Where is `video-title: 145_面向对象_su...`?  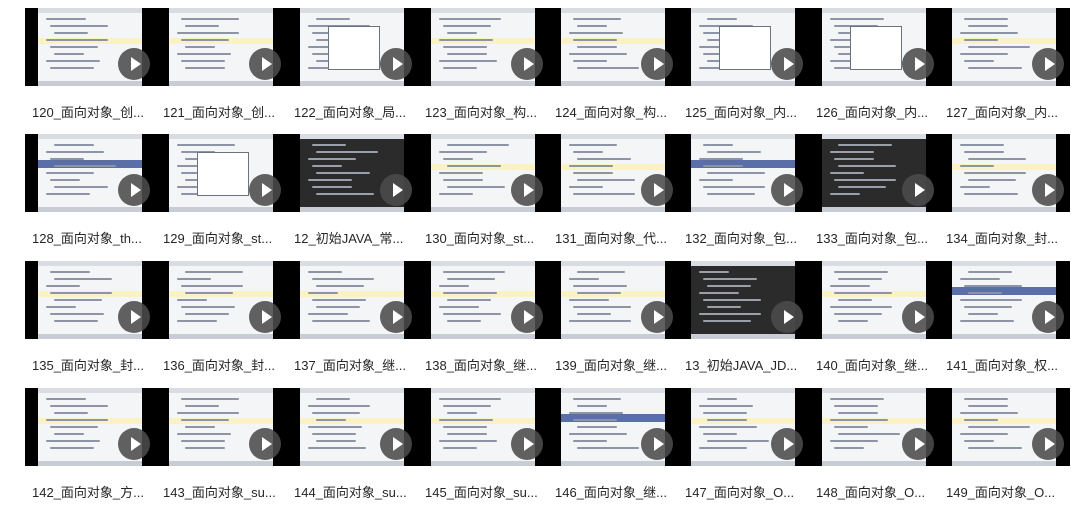 video-title: 145_面向对象_su... is located at coordinates (484, 491).